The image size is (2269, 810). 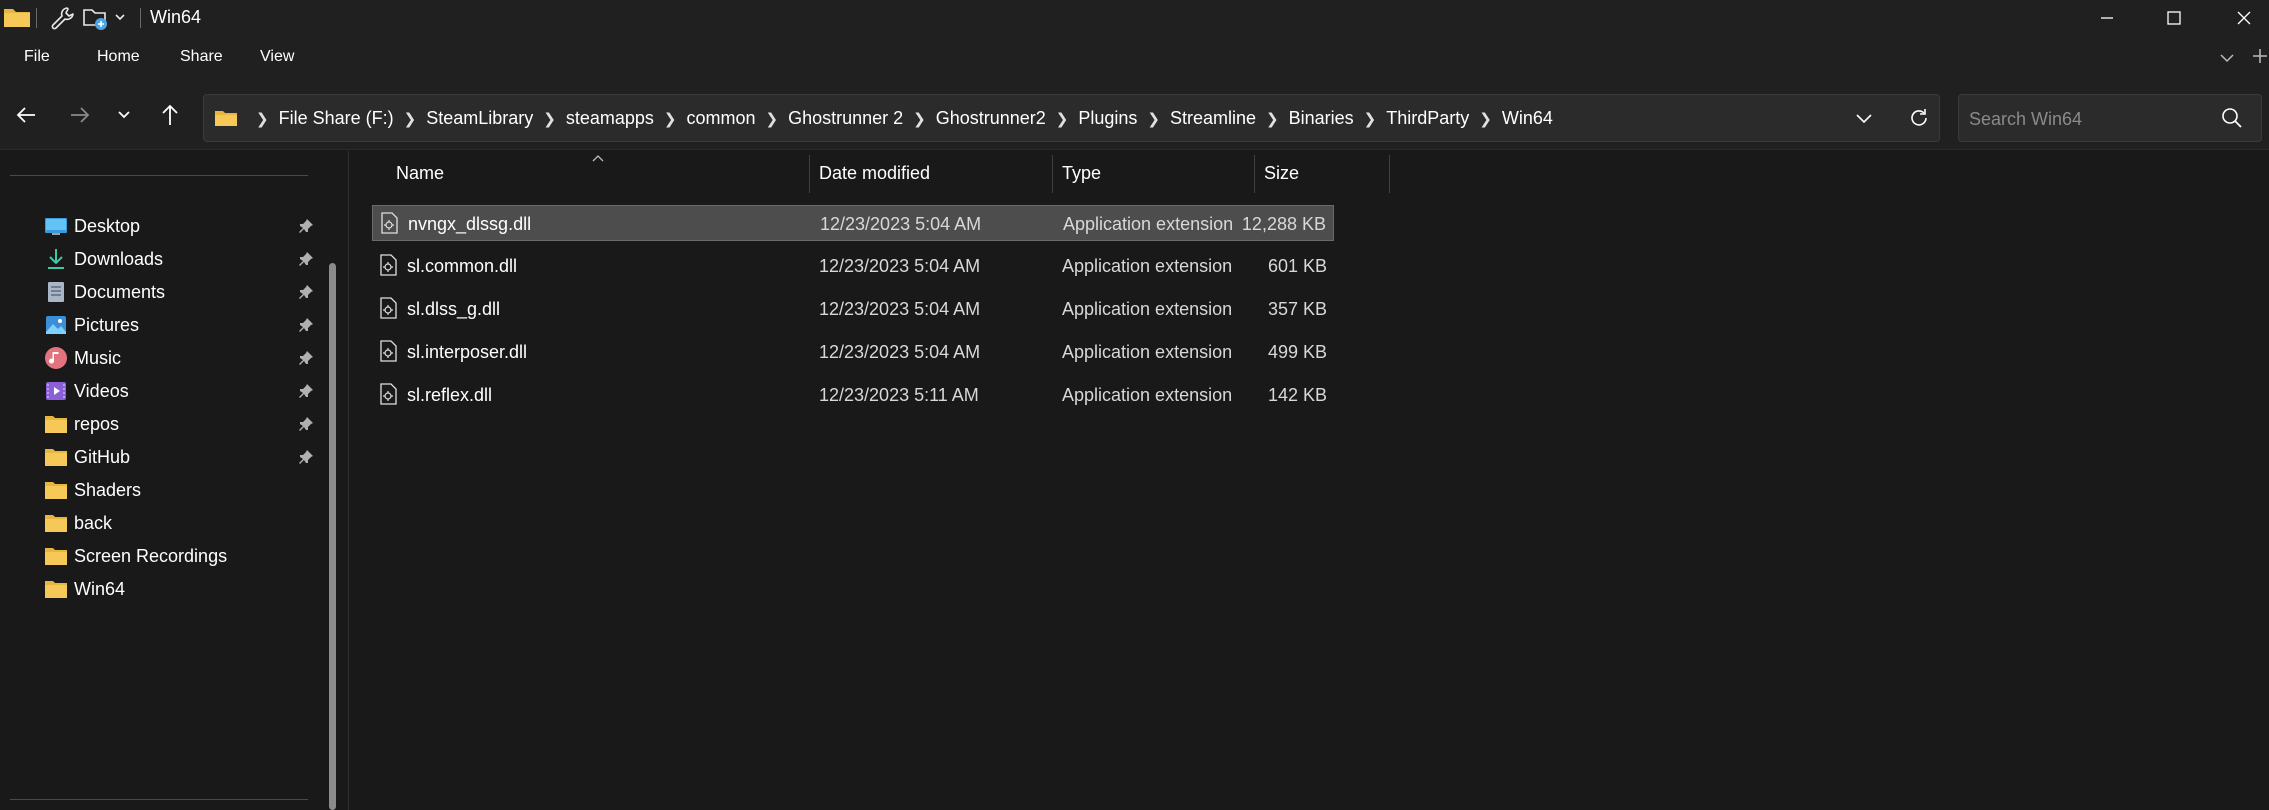 What do you see at coordinates (120, 19) in the screenshot?
I see `quick-access-chevron-down-icon` at bounding box center [120, 19].